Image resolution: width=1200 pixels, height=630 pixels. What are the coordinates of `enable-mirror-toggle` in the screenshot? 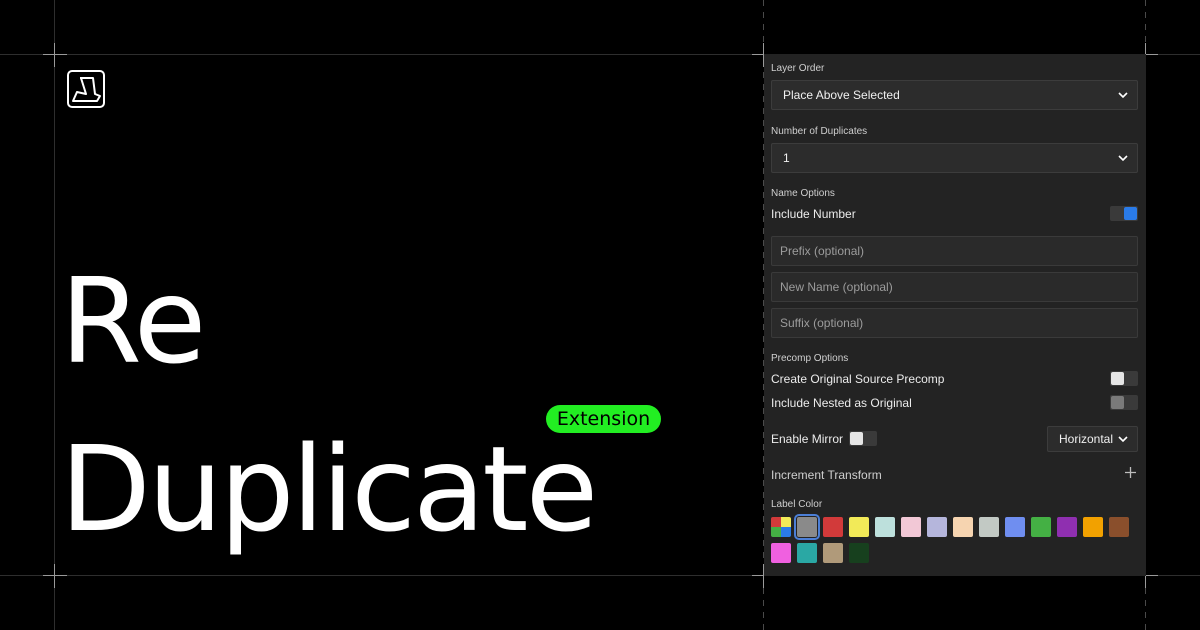 It's located at (863, 438).